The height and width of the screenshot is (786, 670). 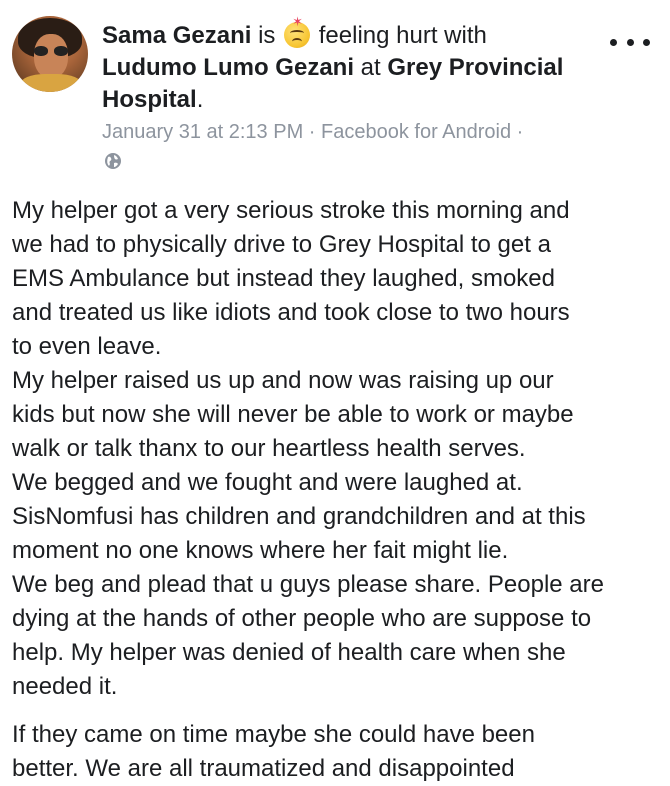 I want to click on location-line1: Grey Provincial, so click(x=475, y=67).